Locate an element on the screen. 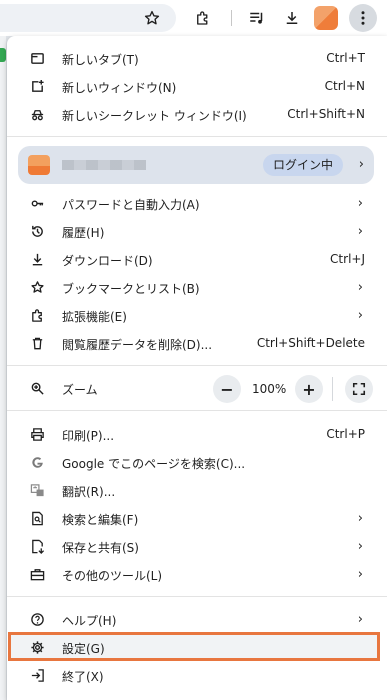 This screenshot has height=700, width=387. menu-item-history: 履歴(H) › is located at coordinates (197, 231).